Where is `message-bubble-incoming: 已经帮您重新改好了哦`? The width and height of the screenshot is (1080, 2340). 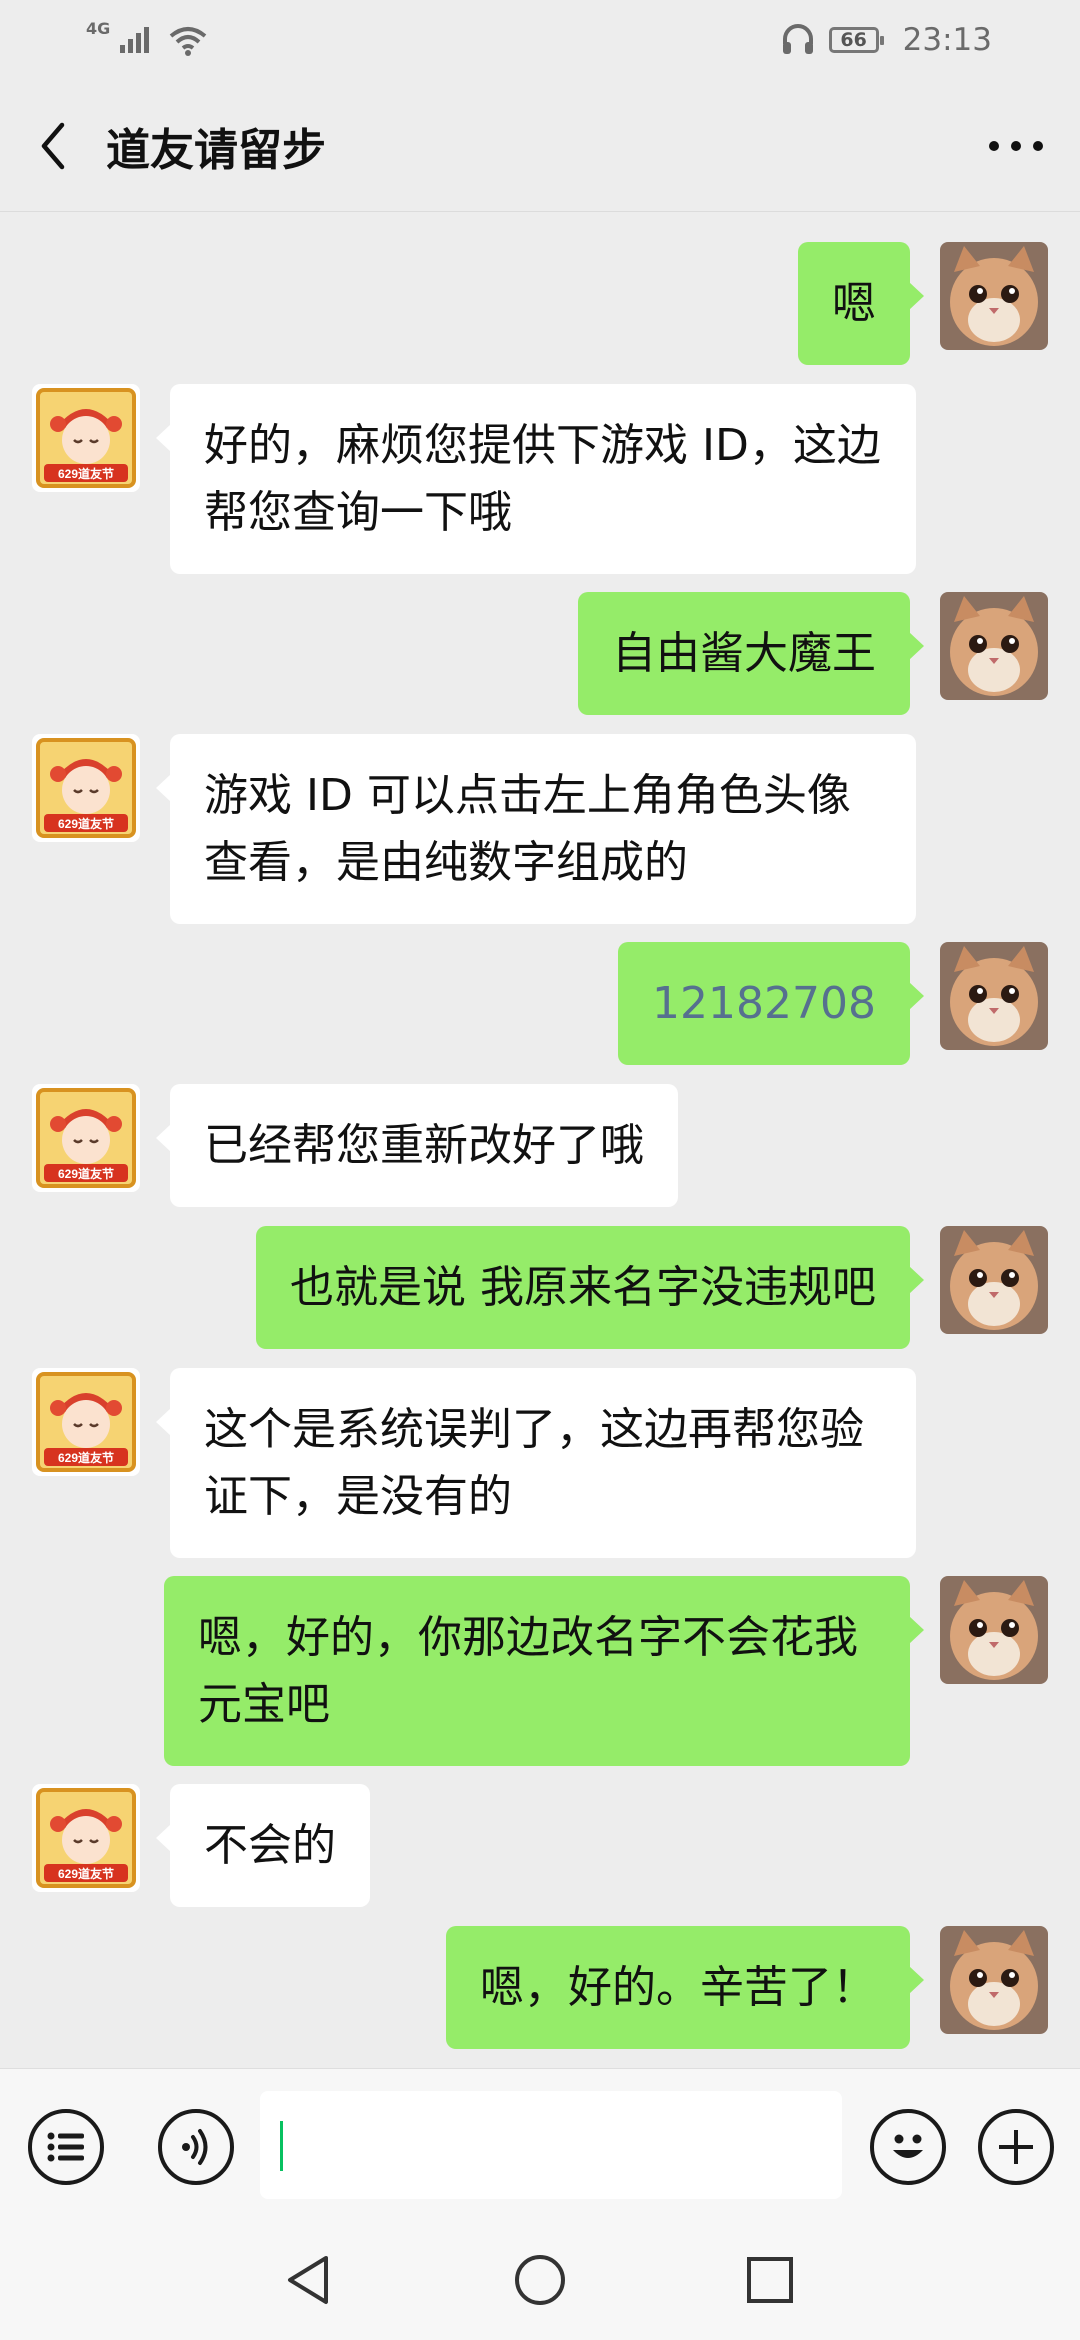 message-bubble-incoming: 已经帮您重新改好了哦 is located at coordinates (417, 1145).